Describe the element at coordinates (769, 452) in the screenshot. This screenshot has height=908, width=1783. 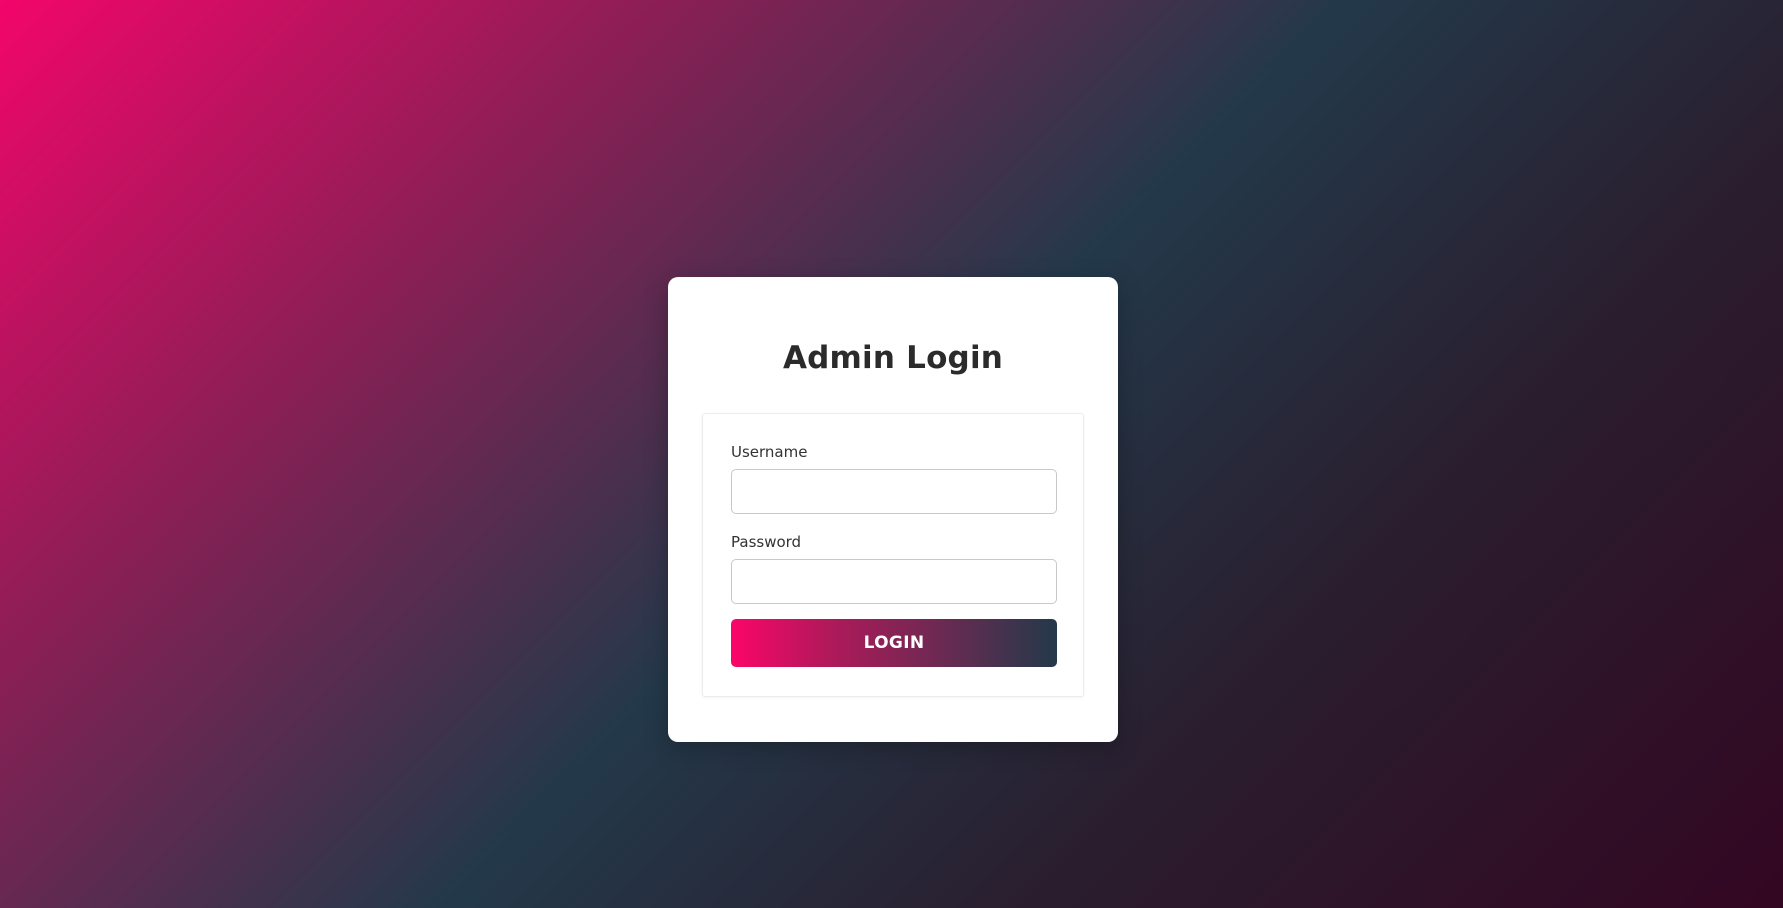
I see `username-label: Username` at that location.